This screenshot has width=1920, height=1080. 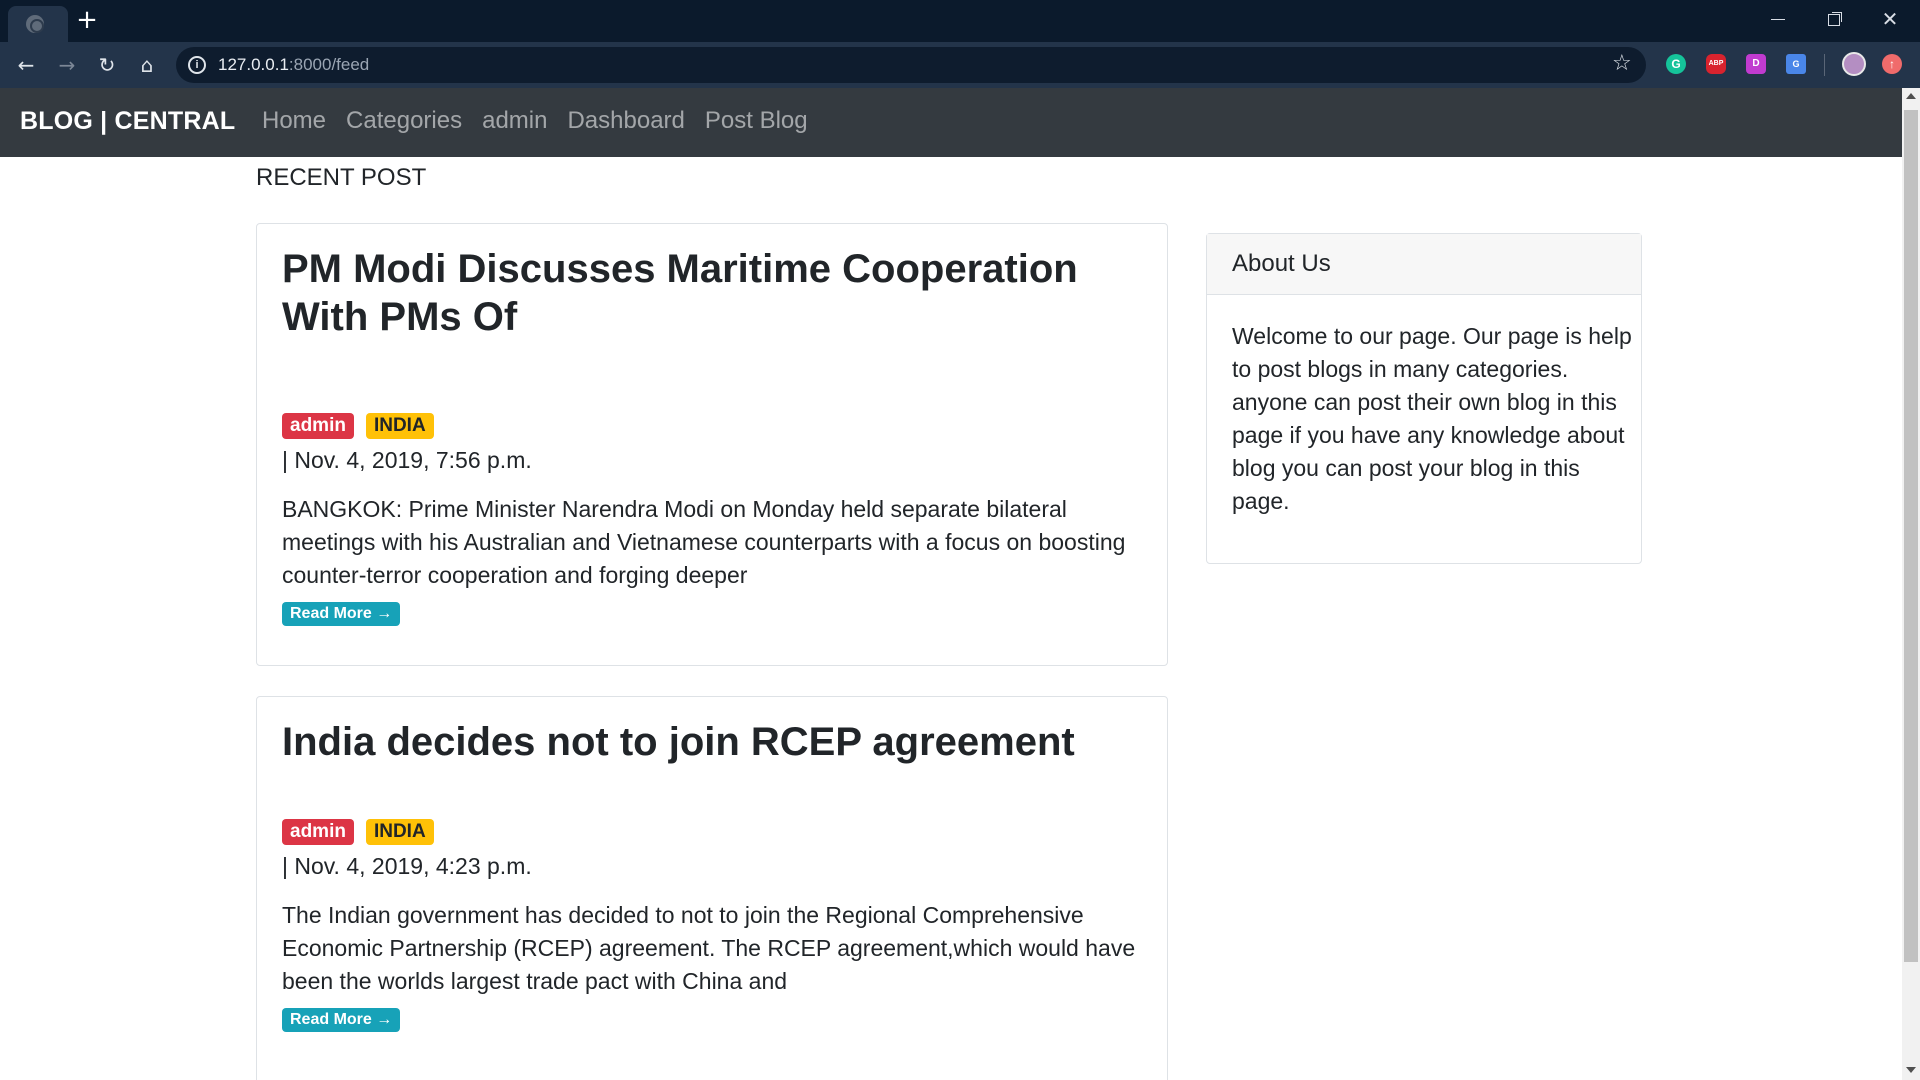 What do you see at coordinates (67, 65) in the screenshot?
I see `forward-button: →` at bounding box center [67, 65].